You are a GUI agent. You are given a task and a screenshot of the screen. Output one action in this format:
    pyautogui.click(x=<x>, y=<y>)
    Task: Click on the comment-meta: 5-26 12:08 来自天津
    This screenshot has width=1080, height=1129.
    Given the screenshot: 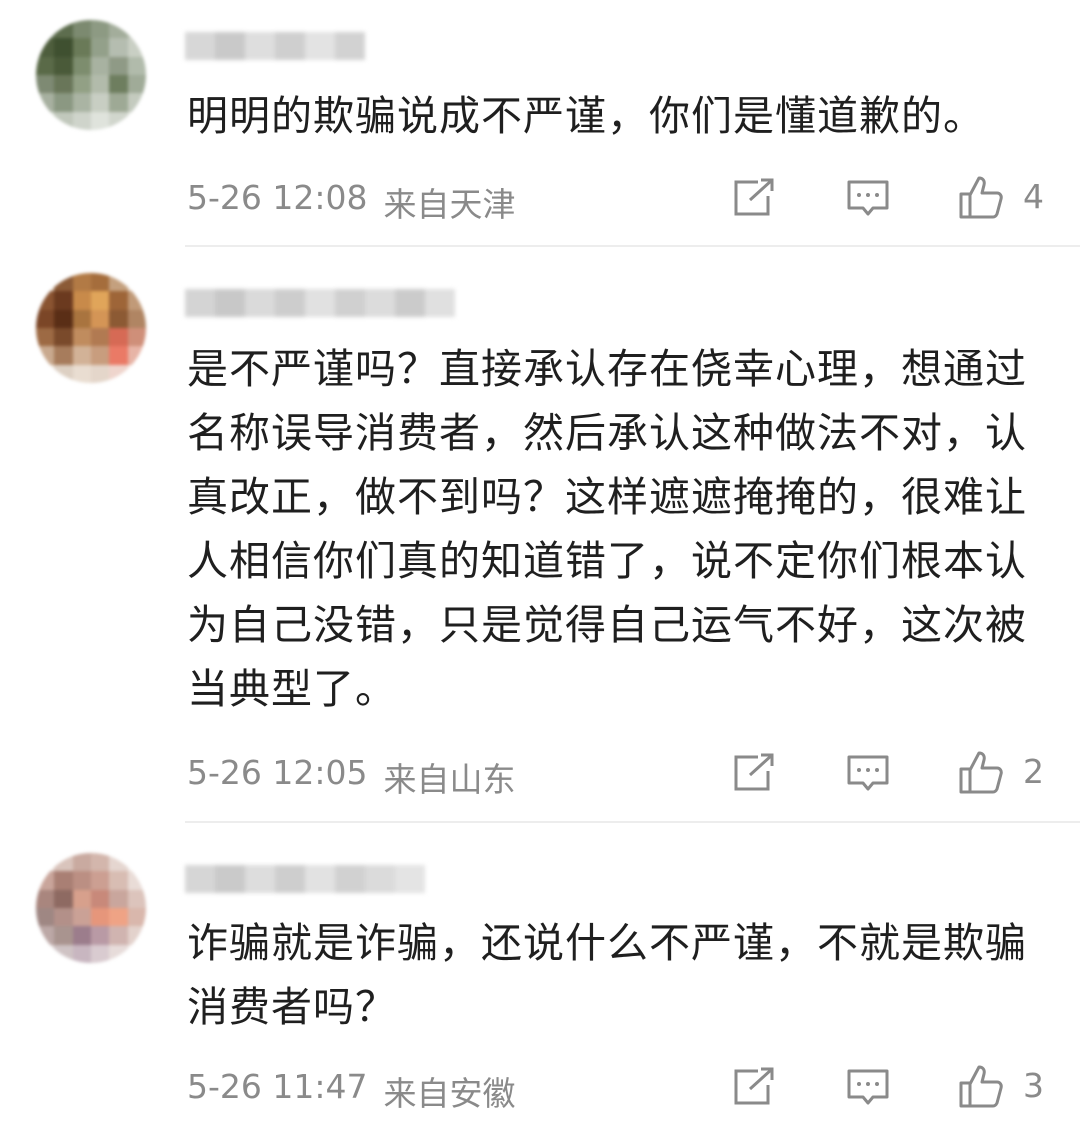 What is the action you would take?
    pyautogui.click(x=351, y=202)
    